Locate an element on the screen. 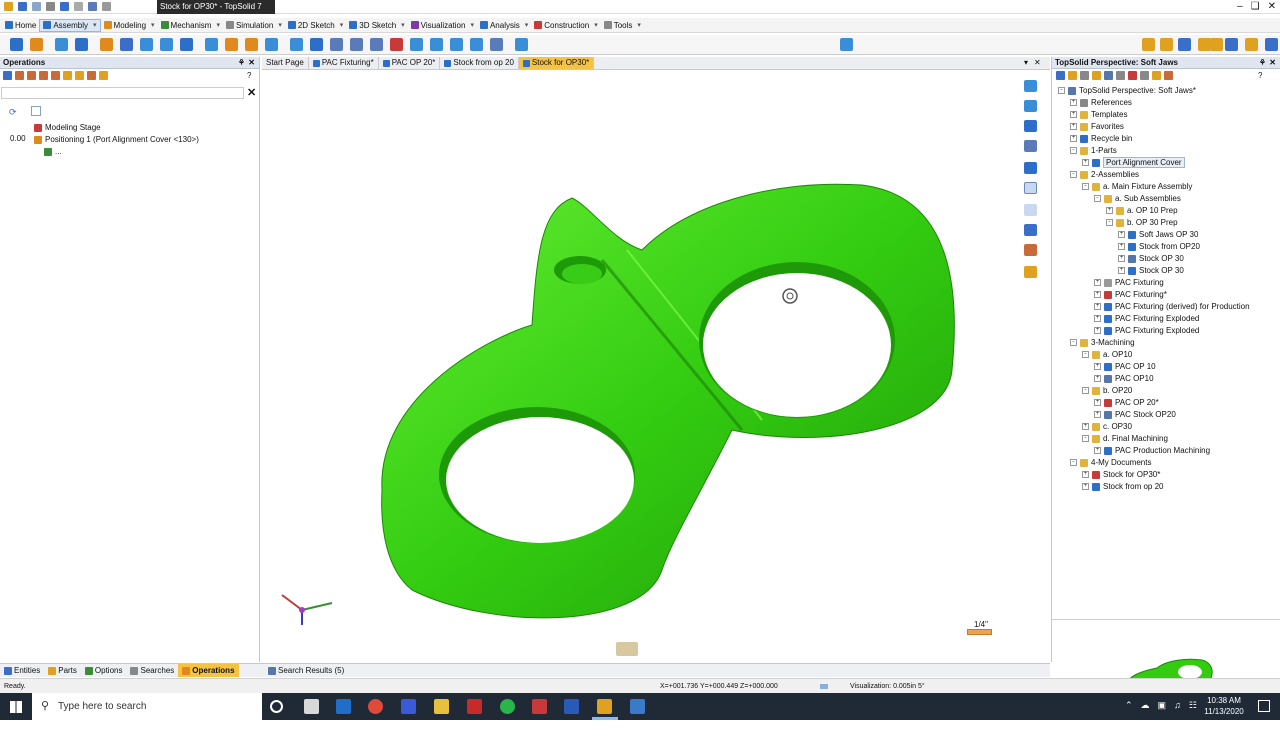  search-results-tab: Search Results (5) is located at coordinates (306, 670).